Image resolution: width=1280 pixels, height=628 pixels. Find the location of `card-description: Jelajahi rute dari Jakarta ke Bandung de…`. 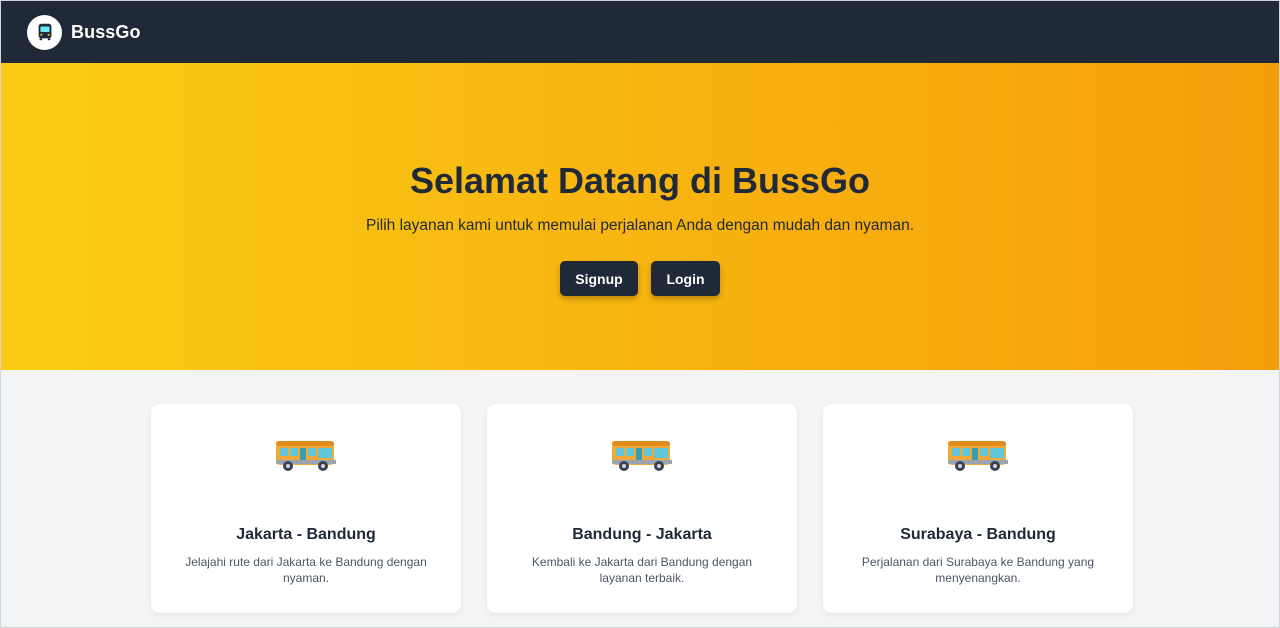

card-description: Jelajahi rute dari Jakarta ke Bandung de… is located at coordinates (306, 570).